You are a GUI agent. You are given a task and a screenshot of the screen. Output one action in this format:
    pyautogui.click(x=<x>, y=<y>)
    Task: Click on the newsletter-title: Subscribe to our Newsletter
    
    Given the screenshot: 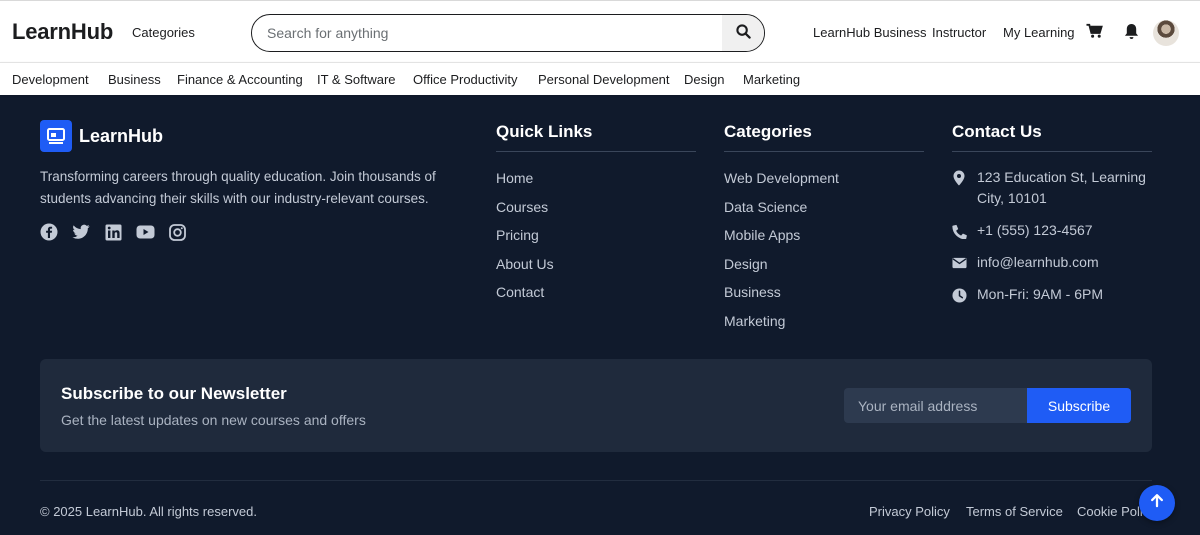 What is the action you would take?
    pyautogui.click(x=174, y=393)
    